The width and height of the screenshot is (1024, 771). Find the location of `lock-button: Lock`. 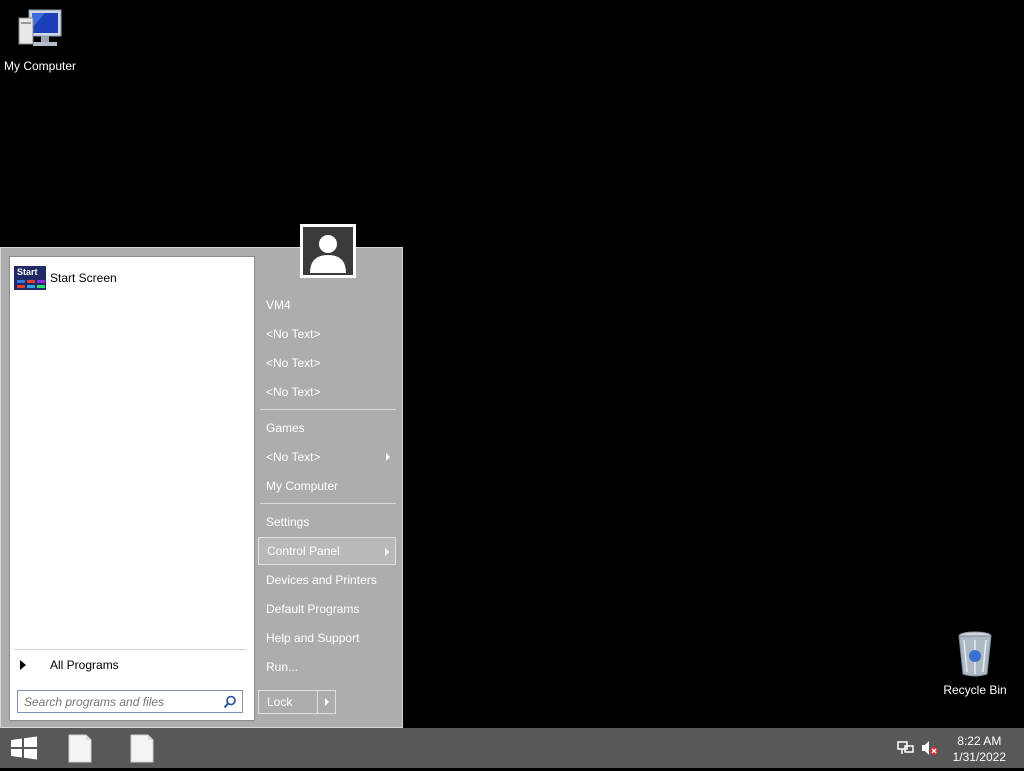

lock-button: Lock is located at coordinates (288, 702).